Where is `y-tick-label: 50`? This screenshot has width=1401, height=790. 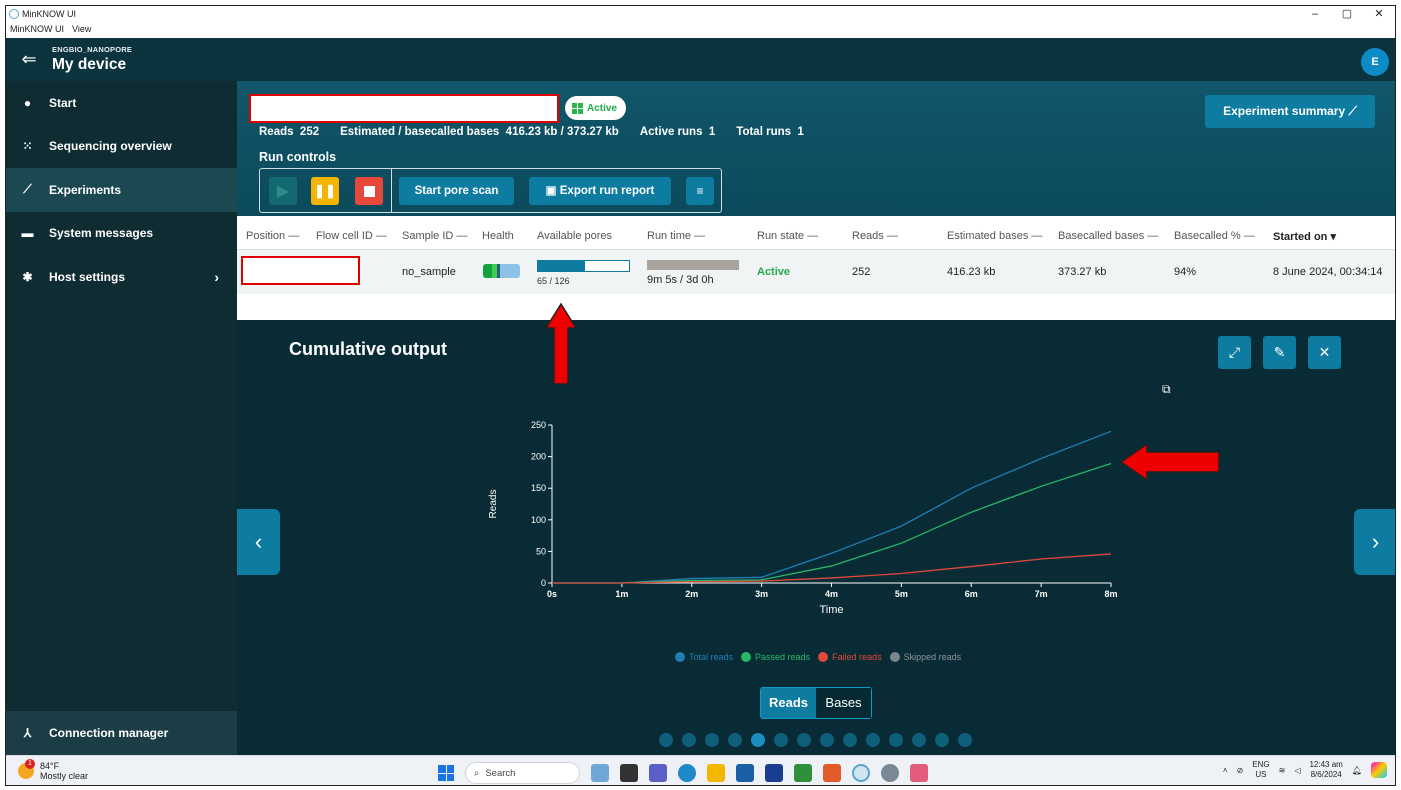
y-tick-label: 50 is located at coordinates (541, 551).